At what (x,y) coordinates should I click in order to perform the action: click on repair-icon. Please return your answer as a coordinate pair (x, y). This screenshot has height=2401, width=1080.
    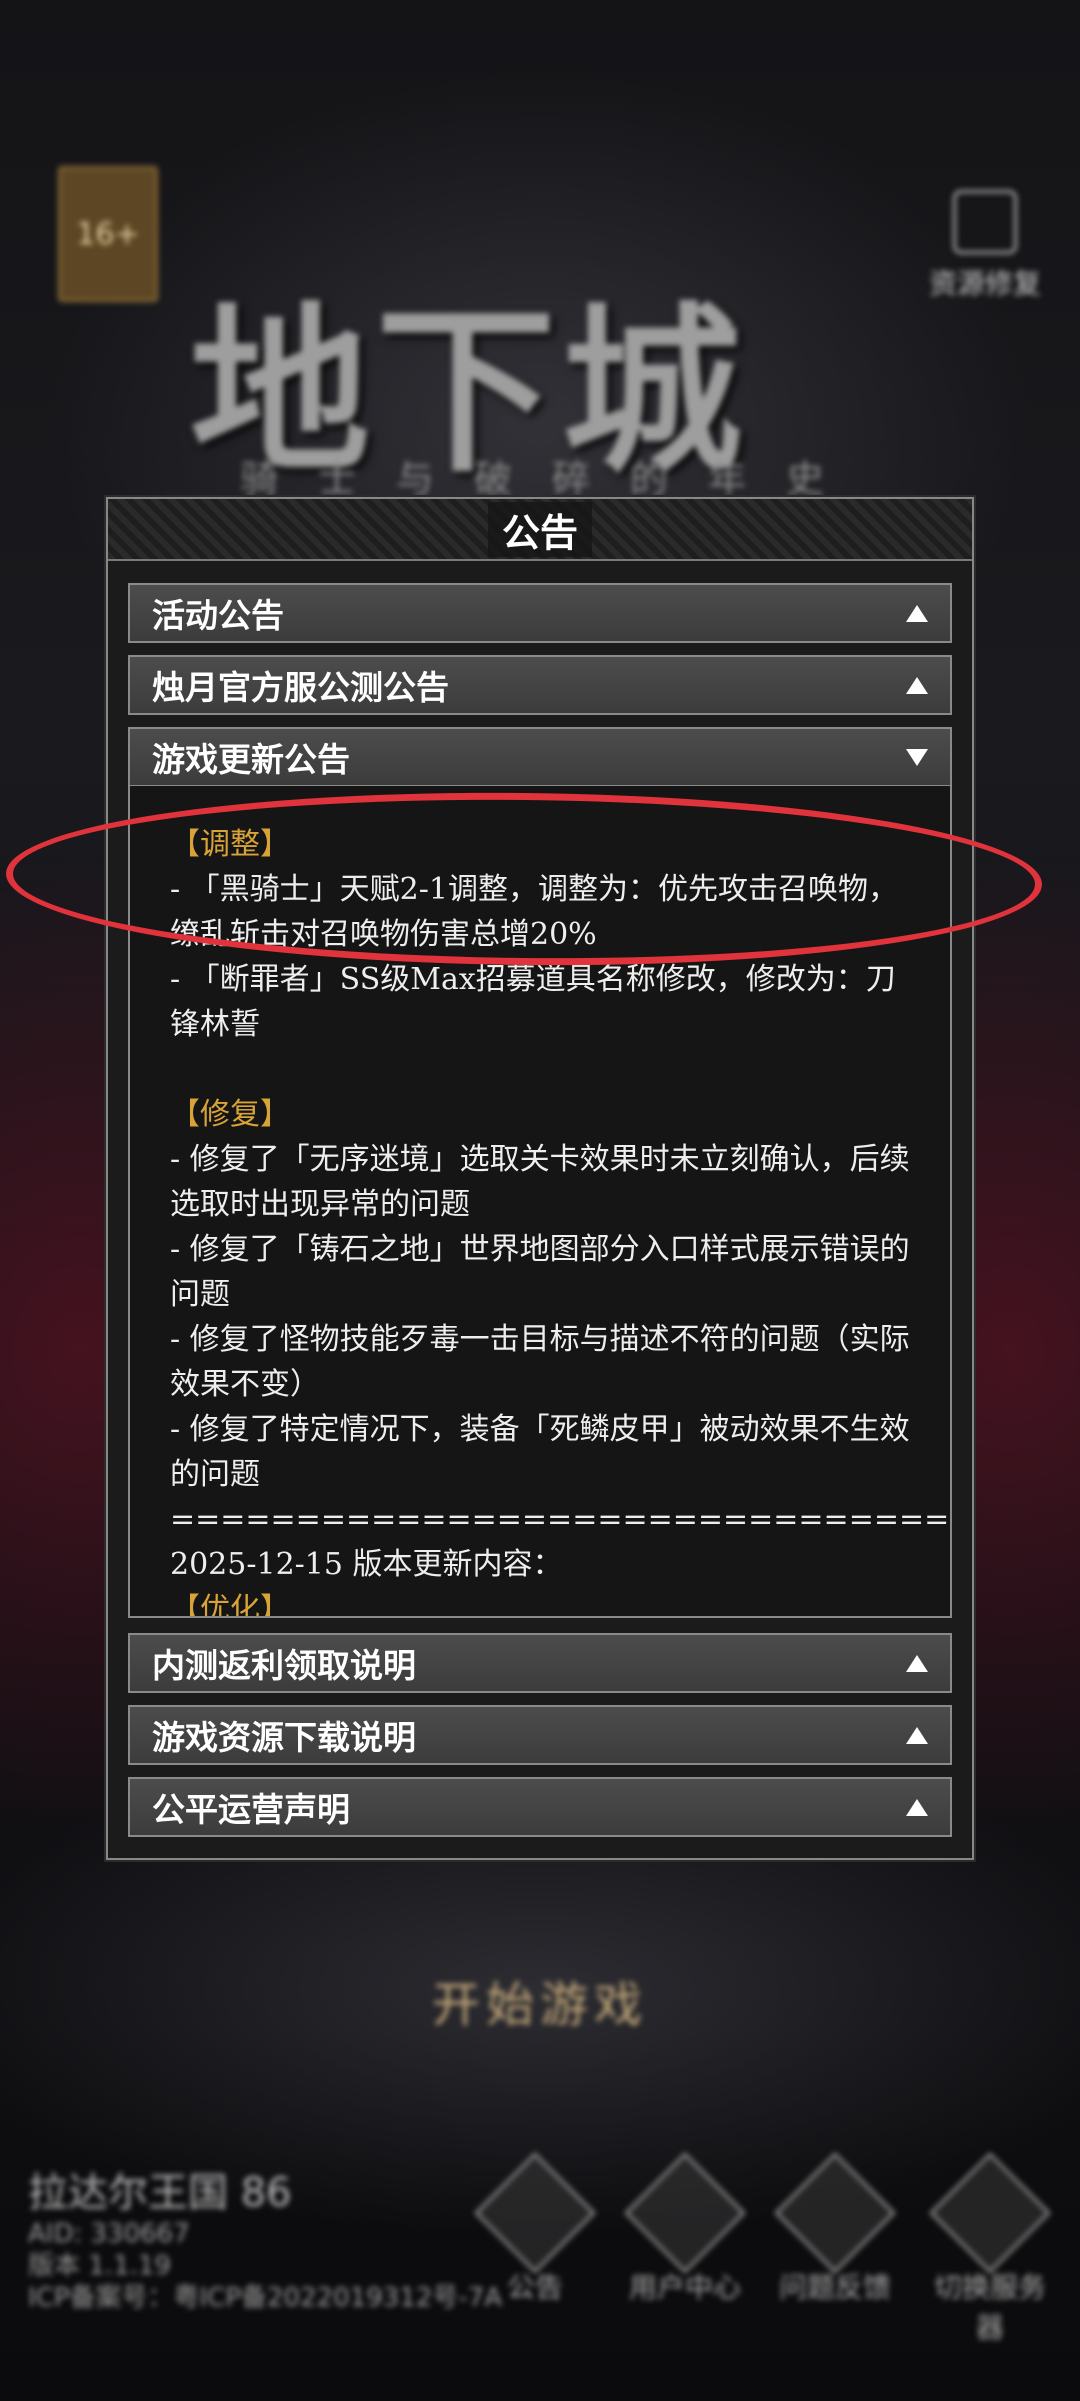
    Looking at the image, I should click on (985, 222).